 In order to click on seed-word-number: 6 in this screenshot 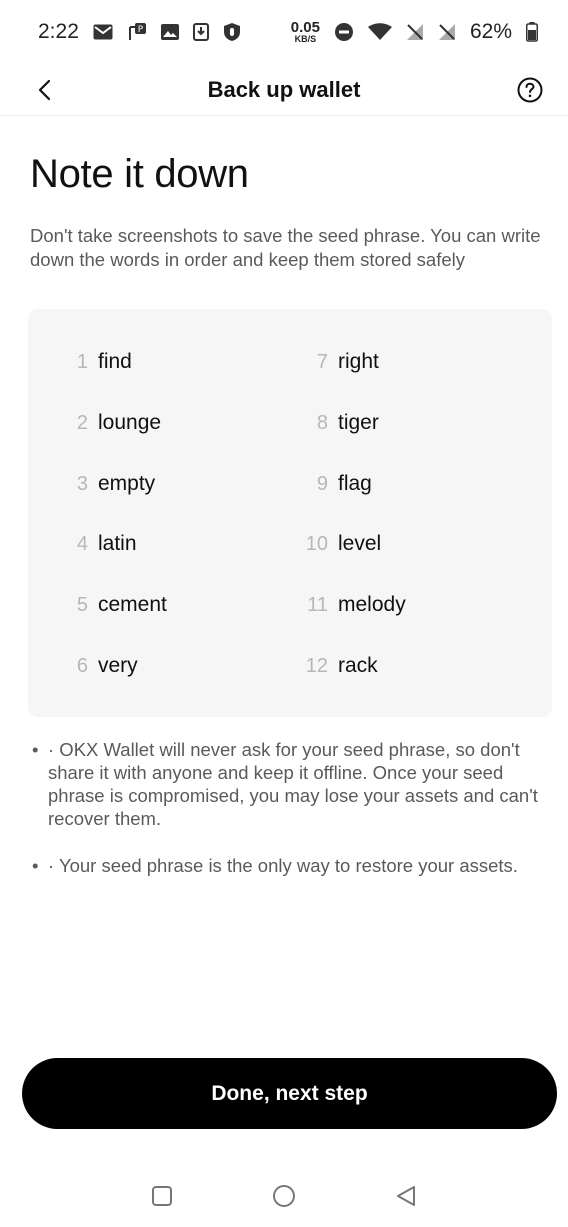, I will do `click(82, 665)`.